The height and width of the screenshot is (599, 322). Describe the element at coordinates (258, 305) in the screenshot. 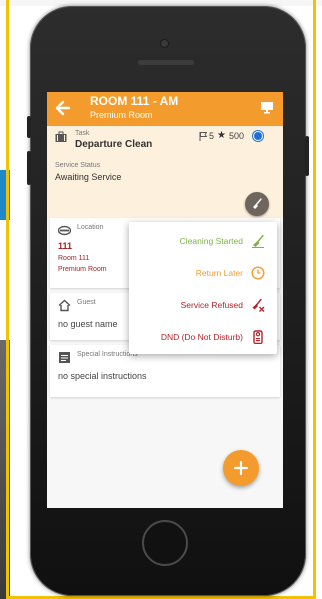

I see `broom-refused-icon` at that location.